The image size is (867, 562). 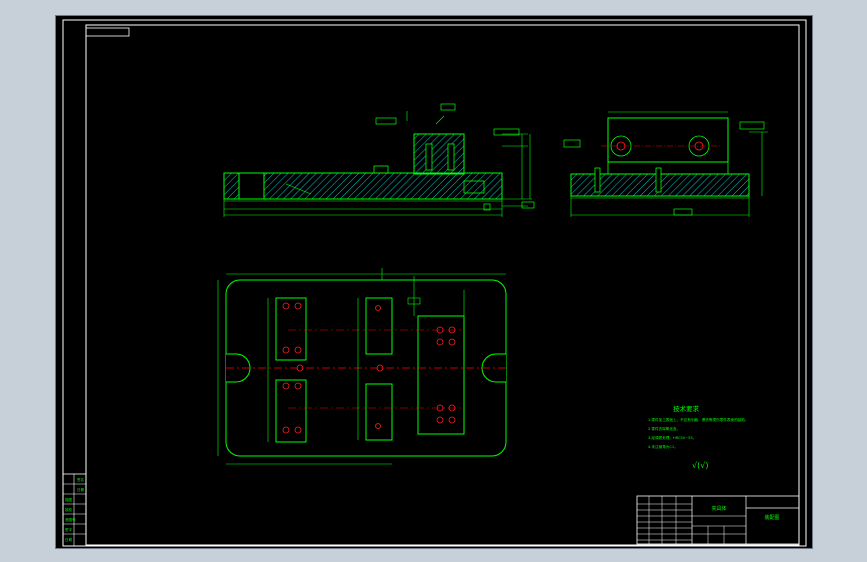 What do you see at coordinates (379, 160) in the screenshot?
I see `front-view` at bounding box center [379, 160].